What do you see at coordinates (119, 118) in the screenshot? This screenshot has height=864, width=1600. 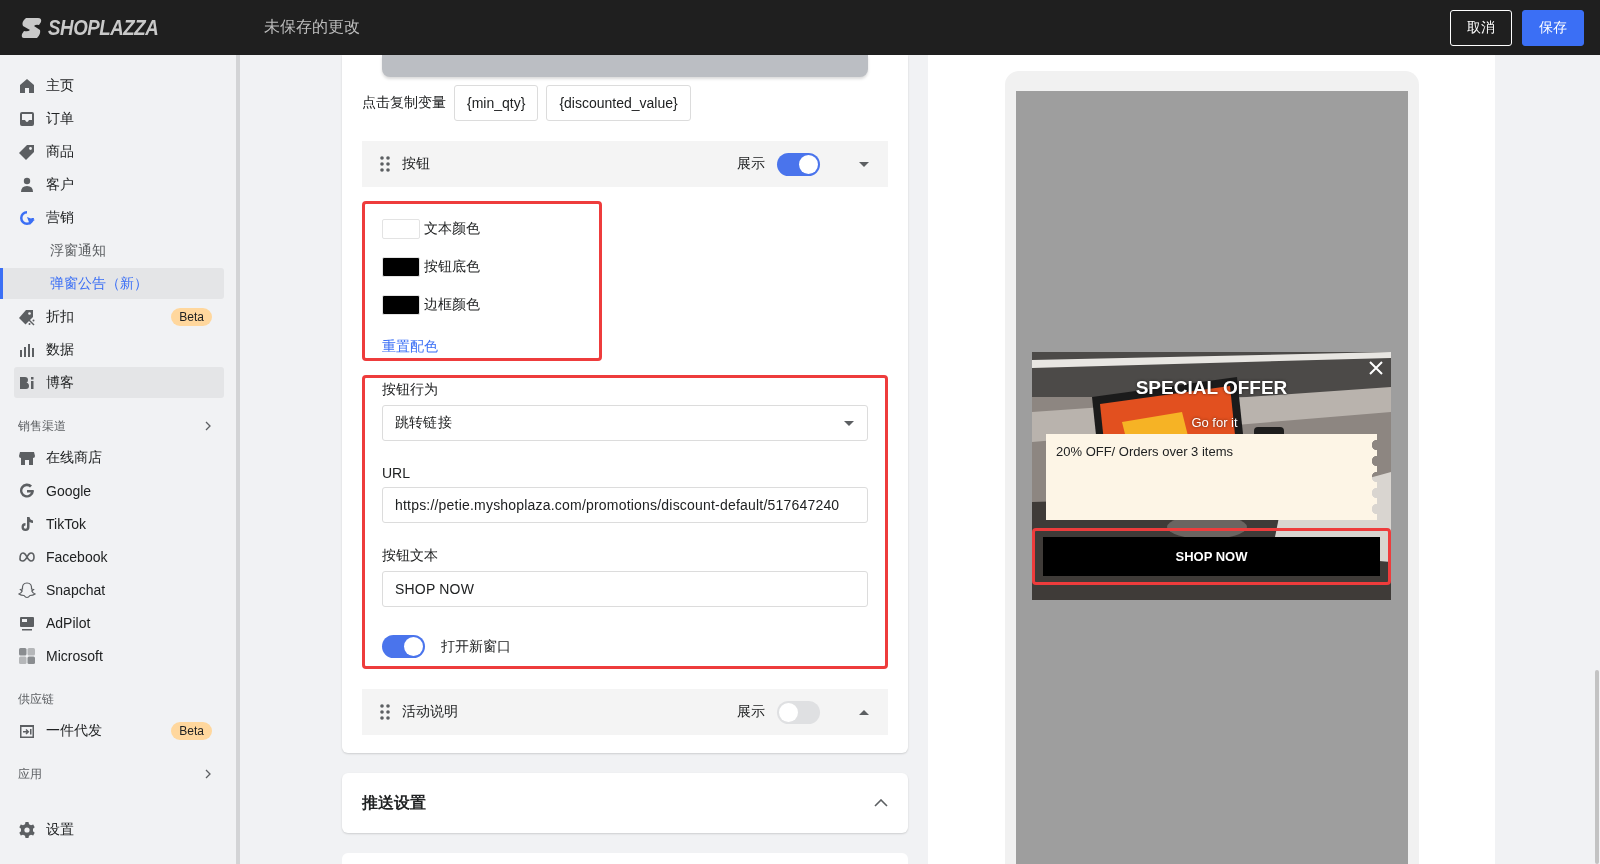 I see `sidebar-item: 订单` at bounding box center [119, 118].